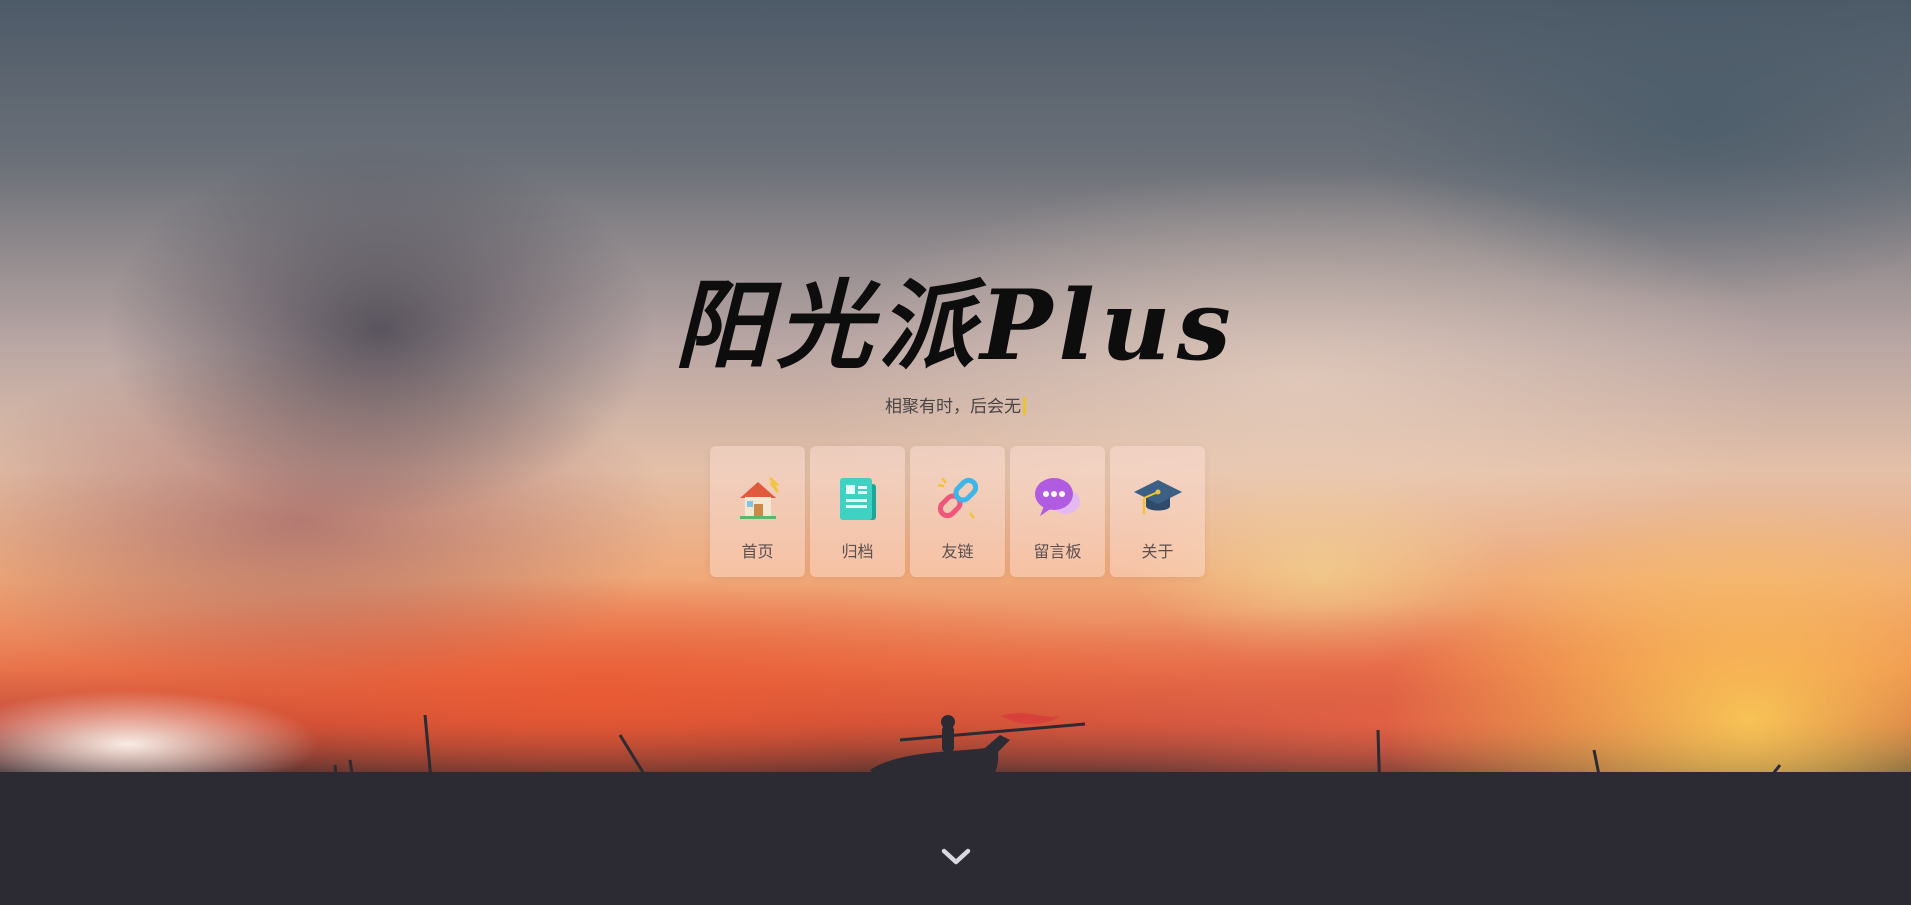  Describe the element at coordinates (1057, 551) in the screenshot. I see `nav-item-label: 留言板` at that location.